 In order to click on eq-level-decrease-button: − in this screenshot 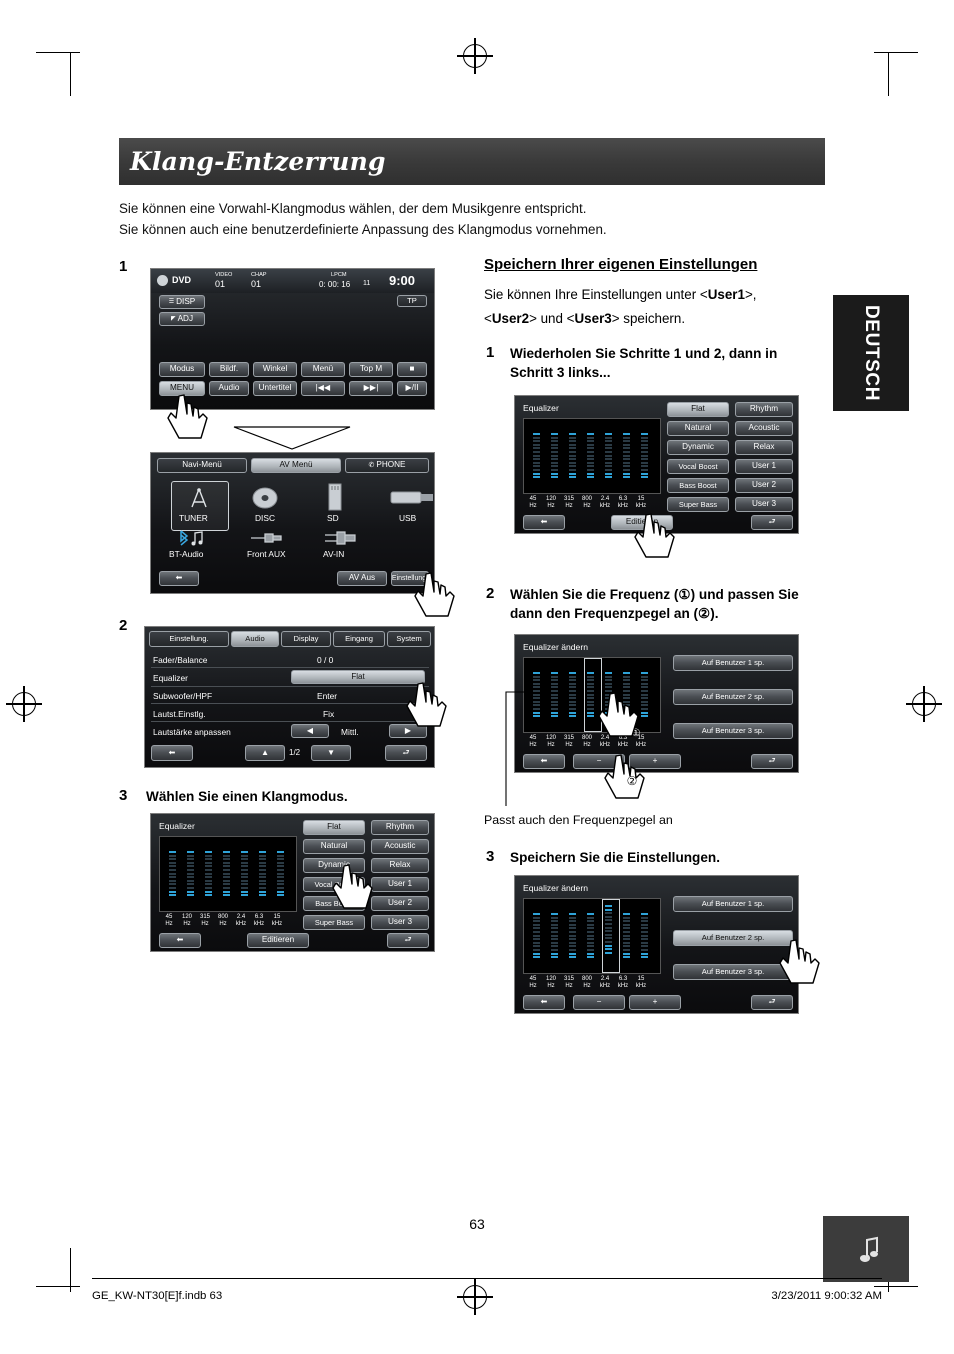, I will do `click(599, 1002)`.